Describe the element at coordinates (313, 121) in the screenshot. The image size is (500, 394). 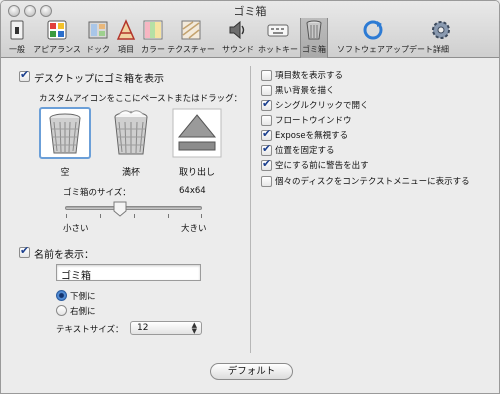
I see `option-label: フロートウインドウ` at that location.